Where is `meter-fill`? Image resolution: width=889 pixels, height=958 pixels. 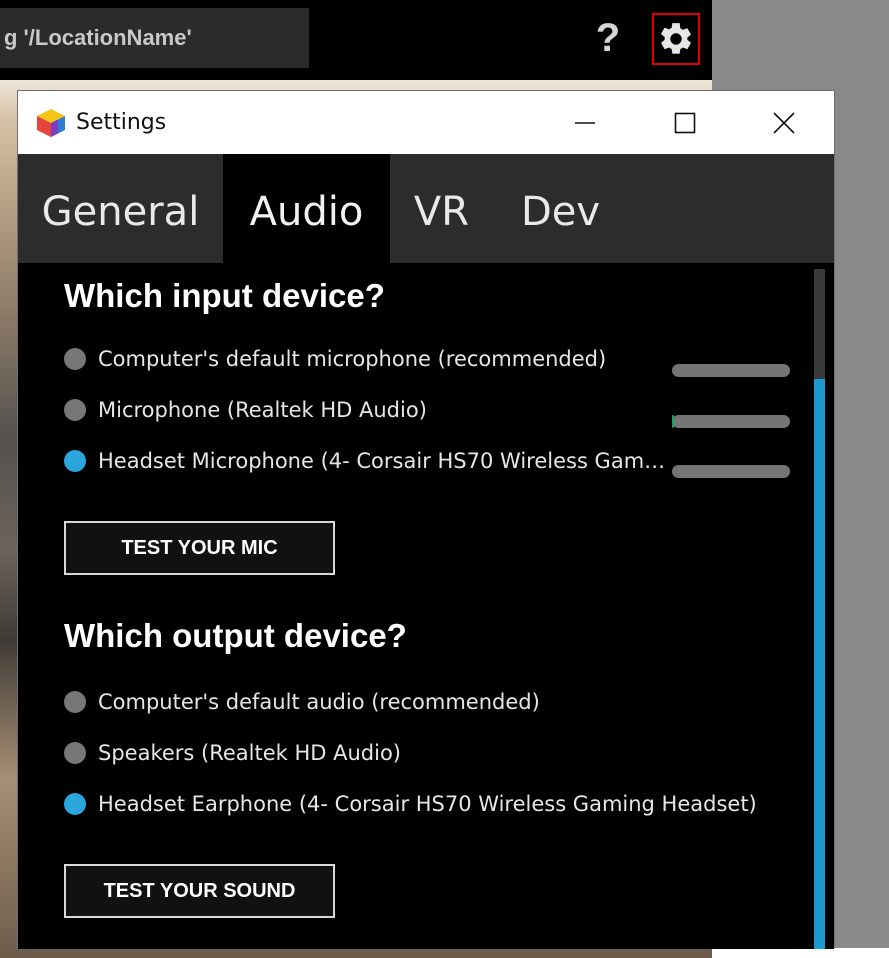
meter-fill is located at coordinates (673, 421).